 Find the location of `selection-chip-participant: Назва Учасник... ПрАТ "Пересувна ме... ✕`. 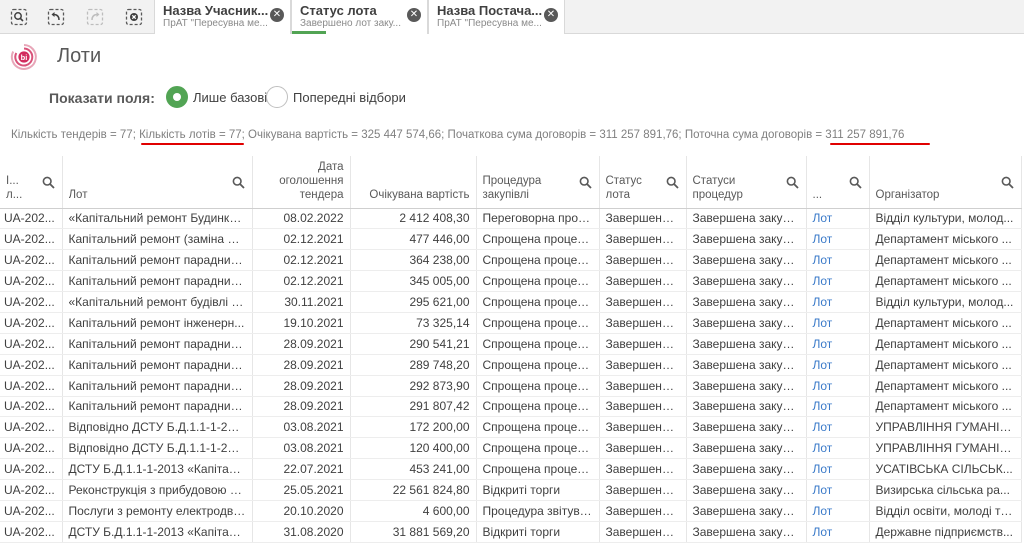

selection-chip-participant: Назва Учасник... ПрАТ "Пересувна ме... ✕ is located at coordinates (222, 17).